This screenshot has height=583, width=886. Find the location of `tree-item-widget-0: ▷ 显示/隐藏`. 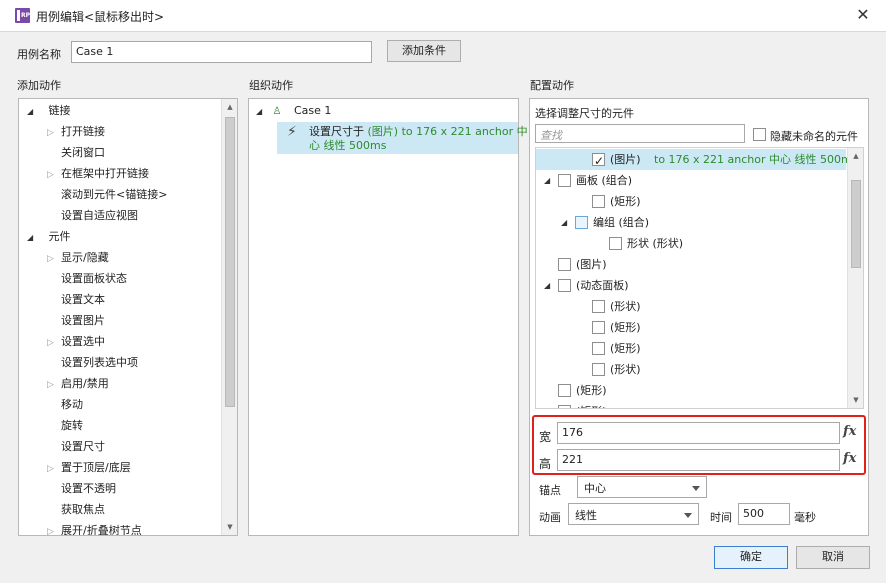

tree-item-widget-0: ▷ 显示/隐藏 is located at coordinates (78, 257).